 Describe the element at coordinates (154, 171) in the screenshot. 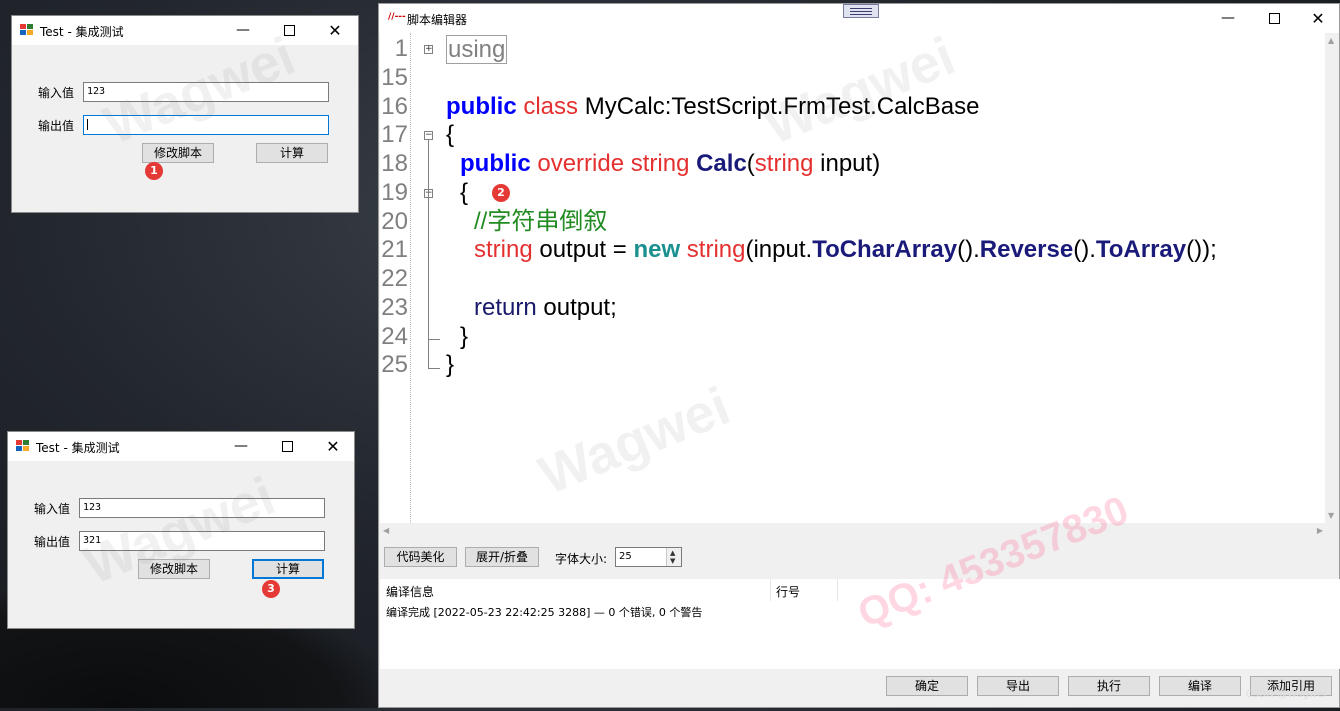

I see `step-badge-1: 1` at that location.